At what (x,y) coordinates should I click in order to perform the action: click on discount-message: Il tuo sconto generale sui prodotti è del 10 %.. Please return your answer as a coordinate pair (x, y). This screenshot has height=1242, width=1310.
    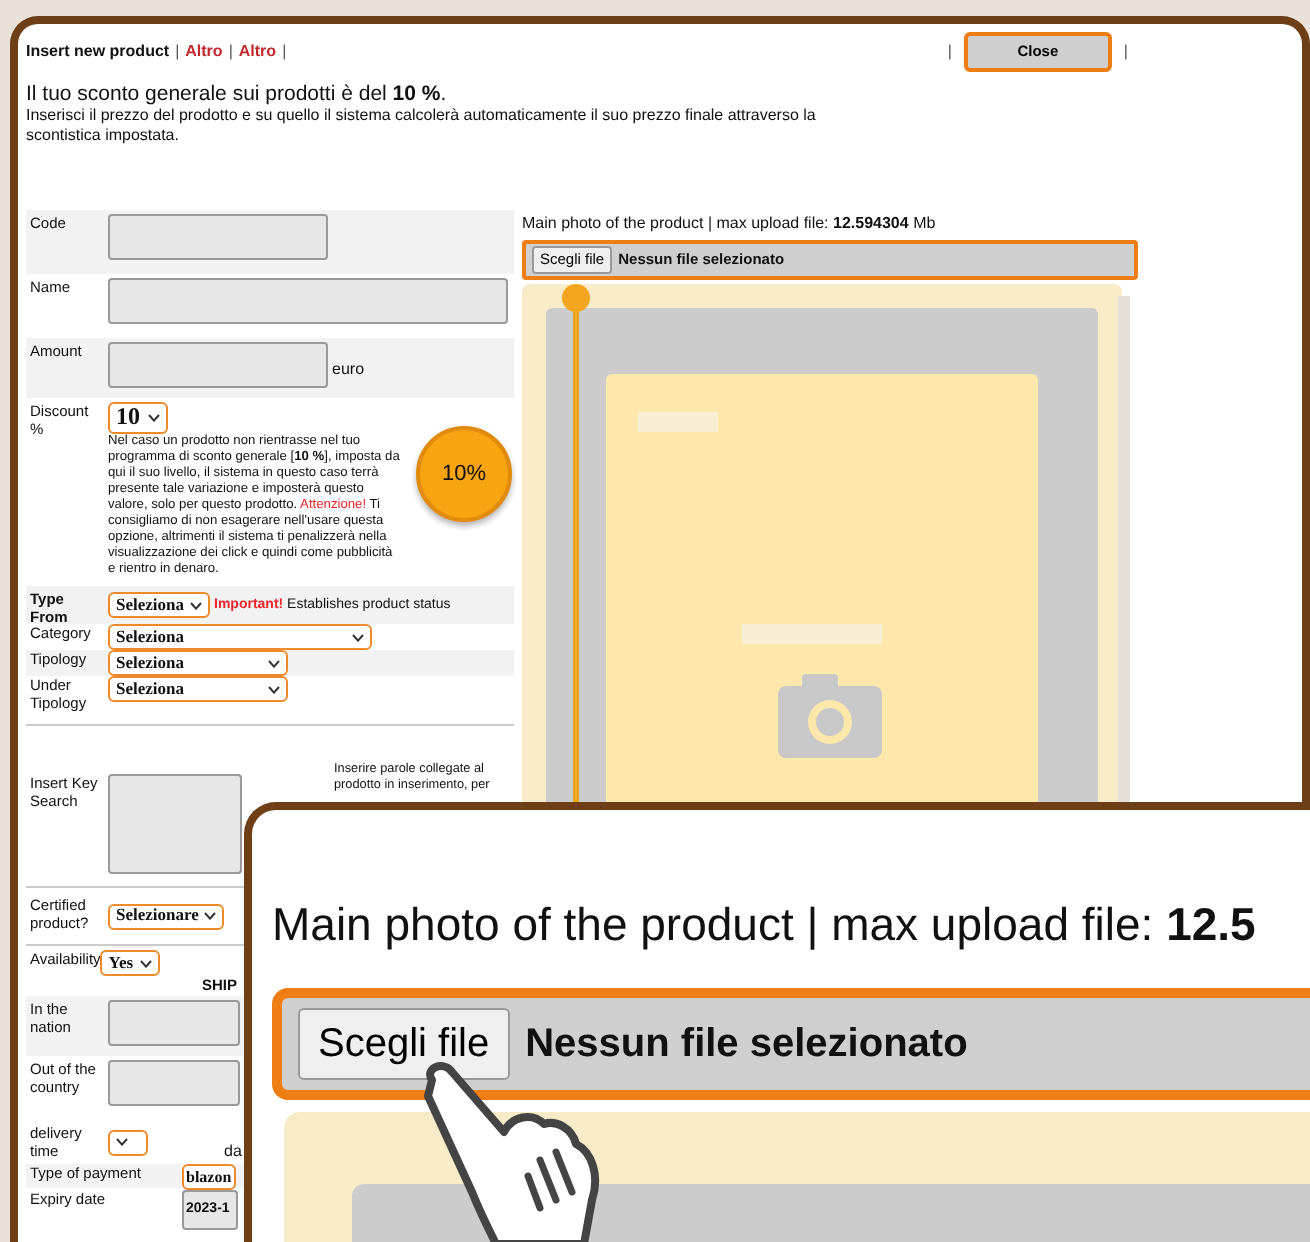
    Looking at the image, I should click on (237, 94).